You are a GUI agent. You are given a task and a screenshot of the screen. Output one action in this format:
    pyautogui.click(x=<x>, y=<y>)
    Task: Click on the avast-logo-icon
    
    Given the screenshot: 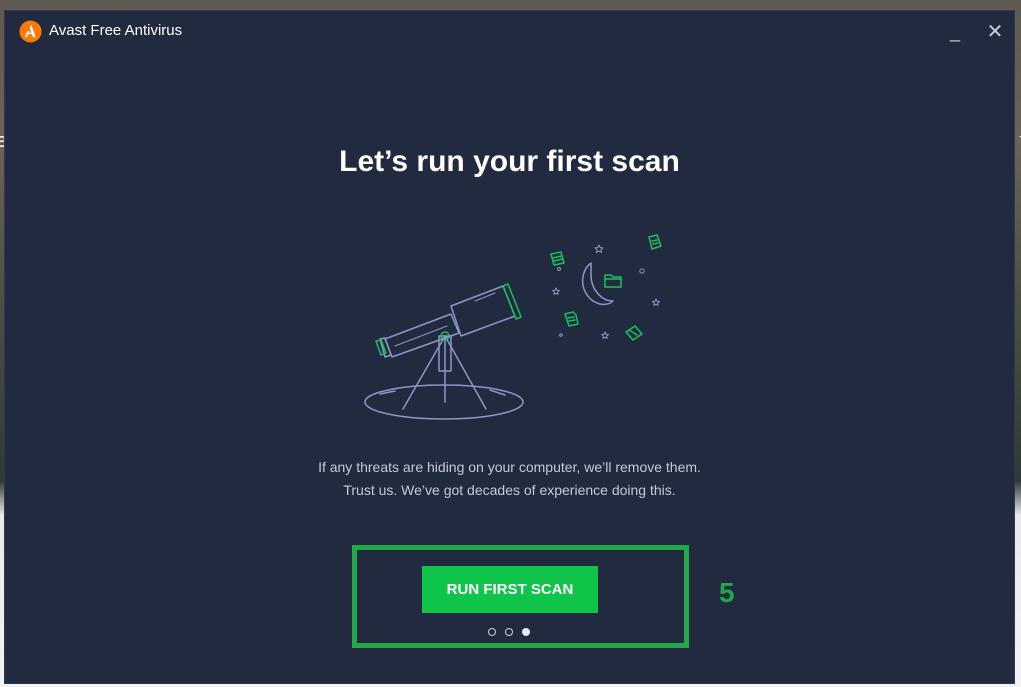 What is the action you would take?
    pyautogui.click(x=30, y=31)
    